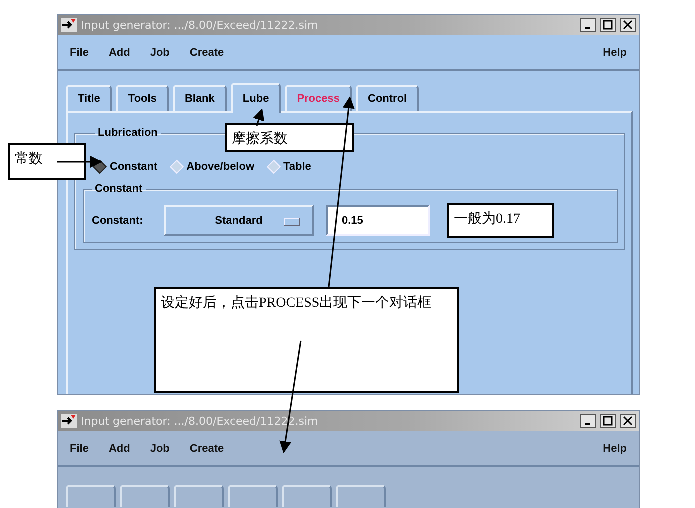 The height and width of the screenshot is (508, 695). I want to click on group-title: Constant, so click(119, 189).